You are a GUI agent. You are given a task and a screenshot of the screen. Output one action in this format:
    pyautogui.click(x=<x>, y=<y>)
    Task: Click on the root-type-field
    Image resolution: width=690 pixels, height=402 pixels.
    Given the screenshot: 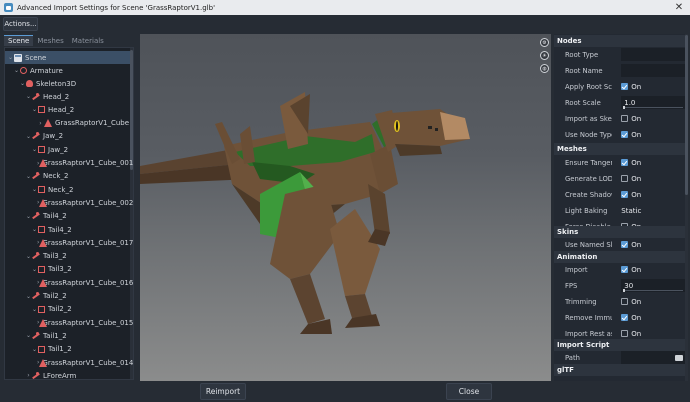 What is the action you would take?
    pyautogui.click(x=653, y=54)
    